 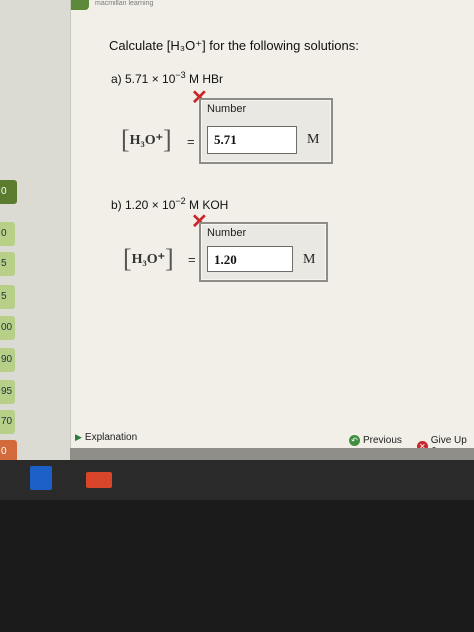 I want to click on part-a-label: a) 5.71 × 10, so click(x=143, y=79).